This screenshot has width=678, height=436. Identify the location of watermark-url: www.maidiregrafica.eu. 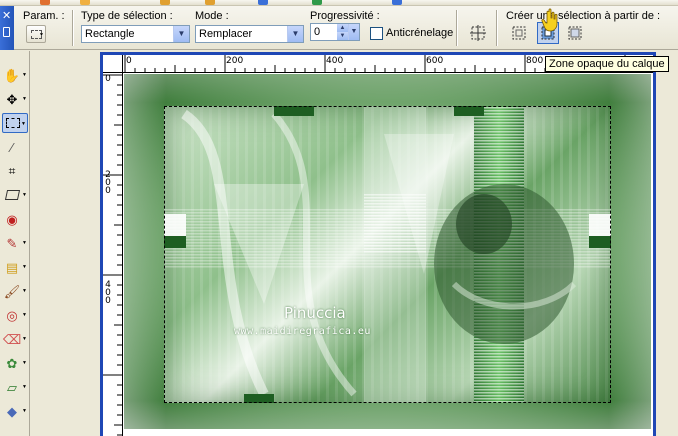
(302, 331).